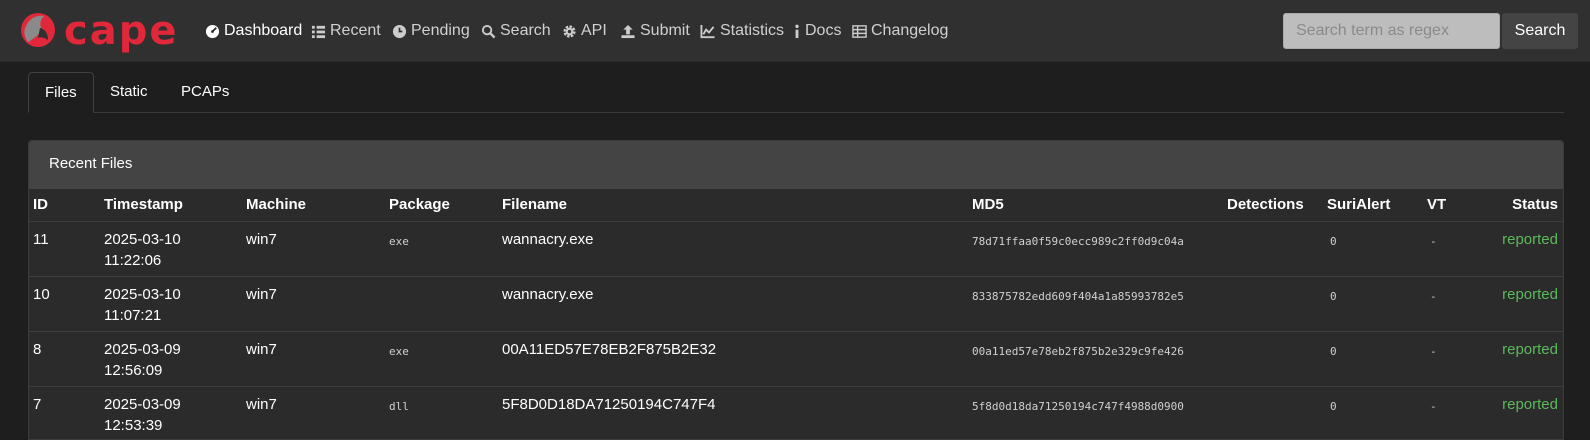 The width and height of the screenshot is (1590, 440). What do you see at coordinates (823, 30) in the screenshot?
I see `nav-label: Docs` at bounding box center [823, 30].